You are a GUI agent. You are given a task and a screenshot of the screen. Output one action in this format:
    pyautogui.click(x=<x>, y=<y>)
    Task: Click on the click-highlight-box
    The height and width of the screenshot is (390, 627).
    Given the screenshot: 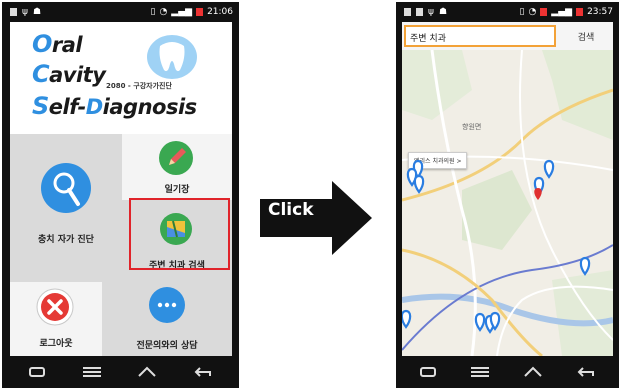 What is the action you would take?
    pyautogui.click(x=179, y=234)
    